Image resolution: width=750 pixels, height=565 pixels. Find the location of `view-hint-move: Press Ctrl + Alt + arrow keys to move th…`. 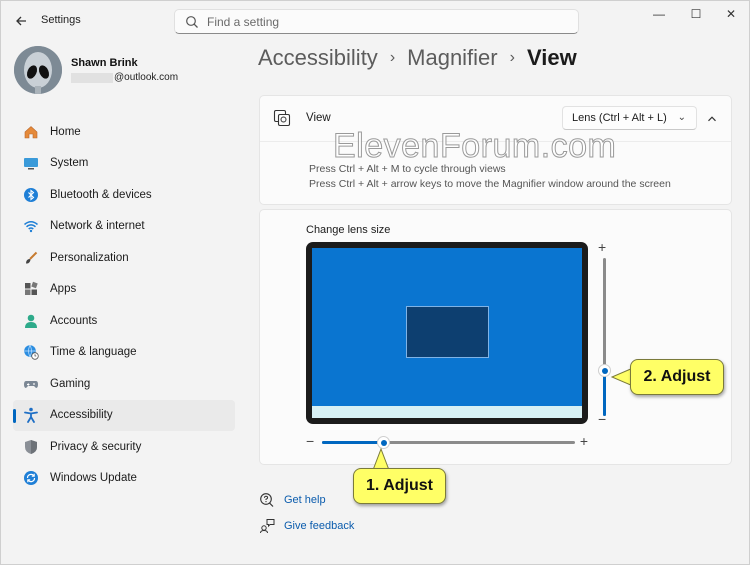

view-hint-move: Press Ctrl + Alt + arrow keys to move th… is located at coordinates (490, 184).